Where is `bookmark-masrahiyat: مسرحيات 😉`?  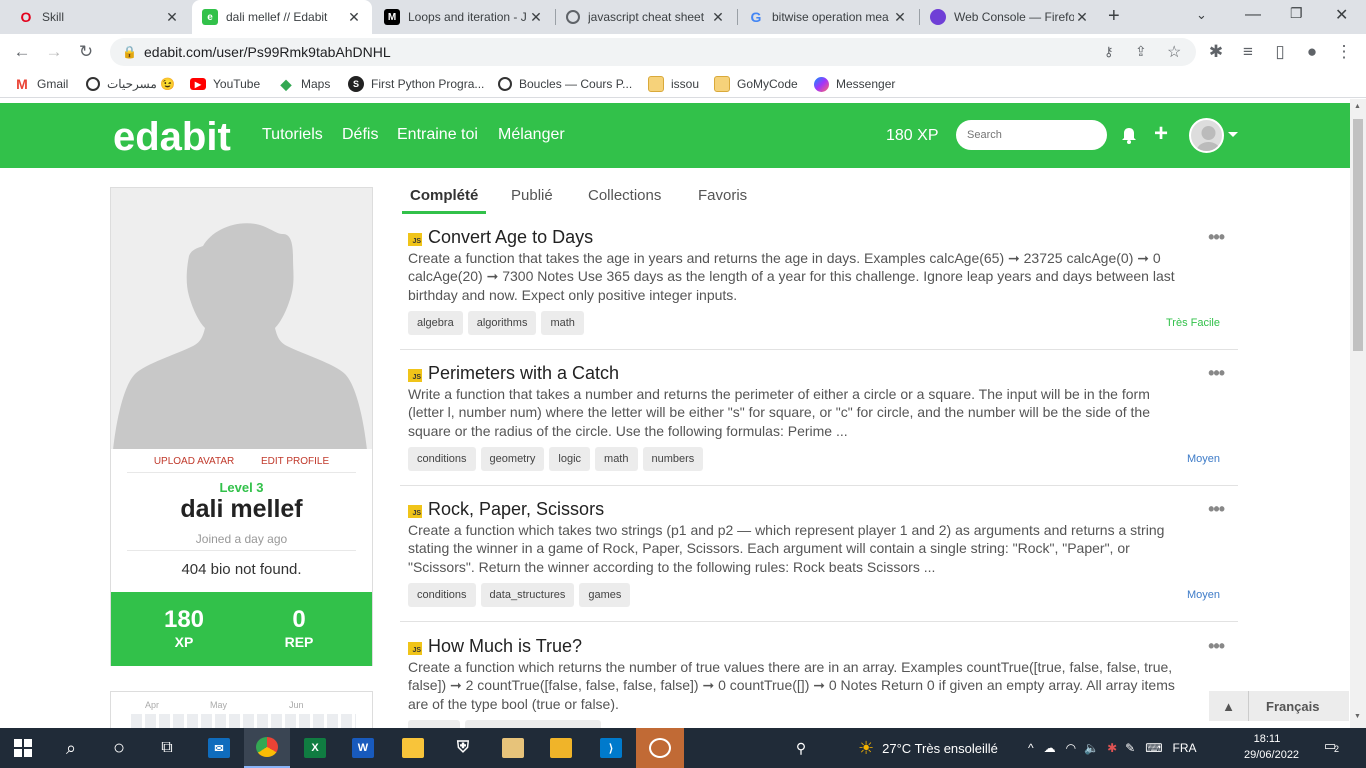
bookmark-masrahiyat: مسرحيات 😉 is located at coordinates (130, 84).